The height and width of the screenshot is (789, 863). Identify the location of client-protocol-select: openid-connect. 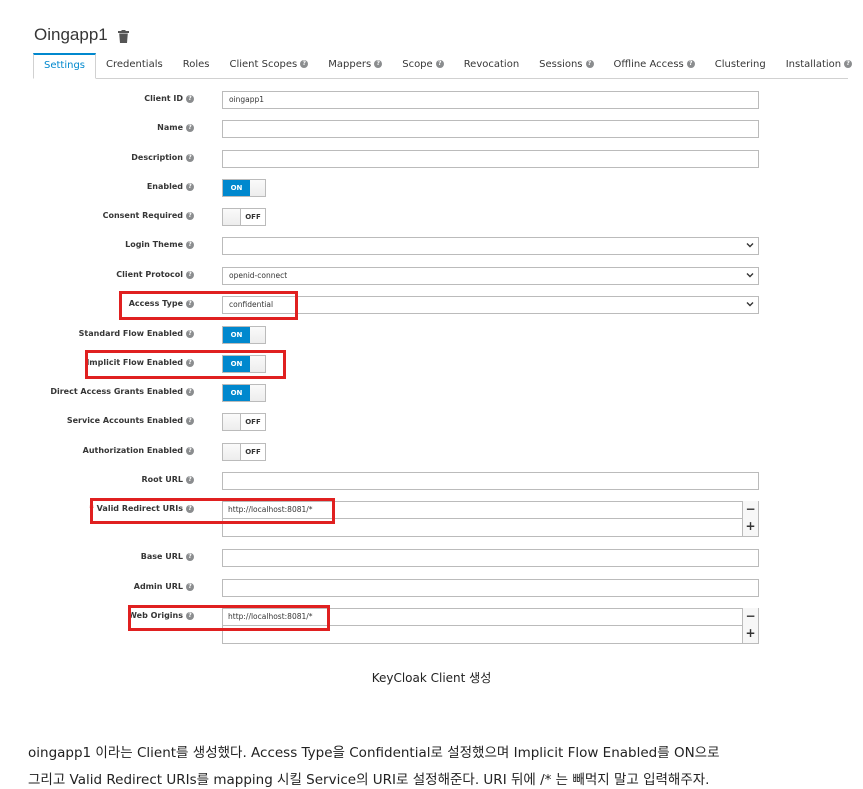
(490, 276).